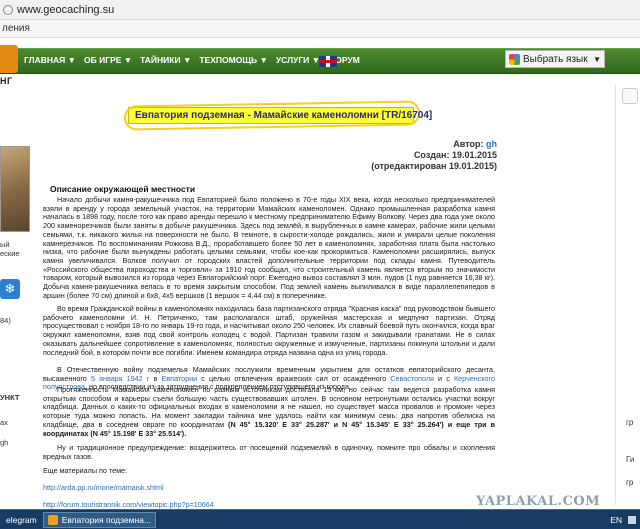 The image size is (640, 529). I want to click on address-bar: www.geocaching.su, so click(320, 10).